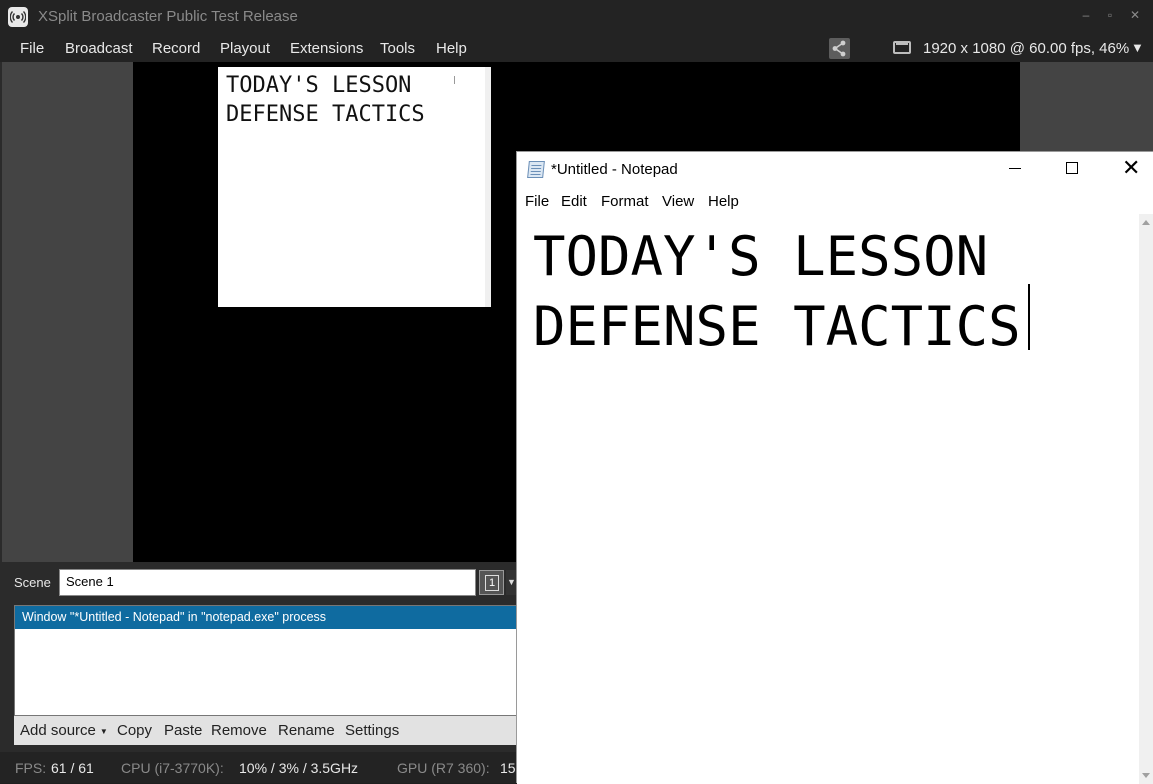 Image resolution: width=1153 pixels, height=784 pixels. Describe the element at coordinates (536, 169) in the screenshot. I see `notepad-icon` at that location.